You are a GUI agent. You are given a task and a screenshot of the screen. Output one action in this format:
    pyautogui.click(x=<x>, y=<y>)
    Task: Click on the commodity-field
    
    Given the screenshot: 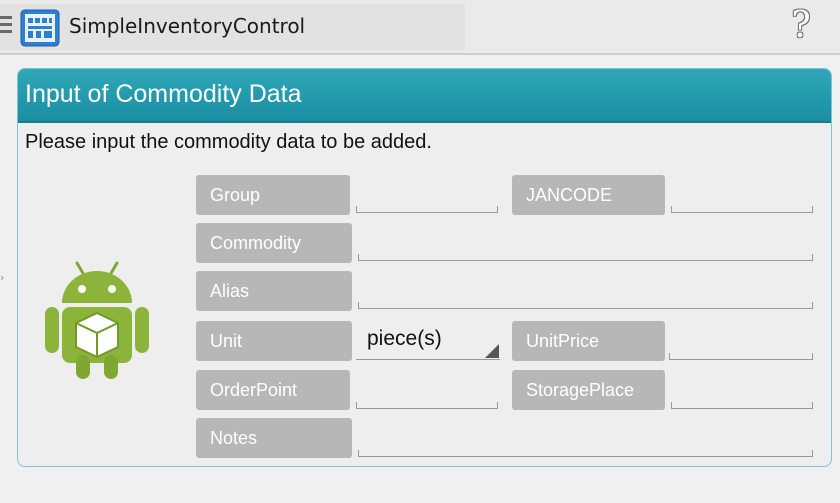 What is the action you would take?
    pyautogui.click(x=585, y=241)
    